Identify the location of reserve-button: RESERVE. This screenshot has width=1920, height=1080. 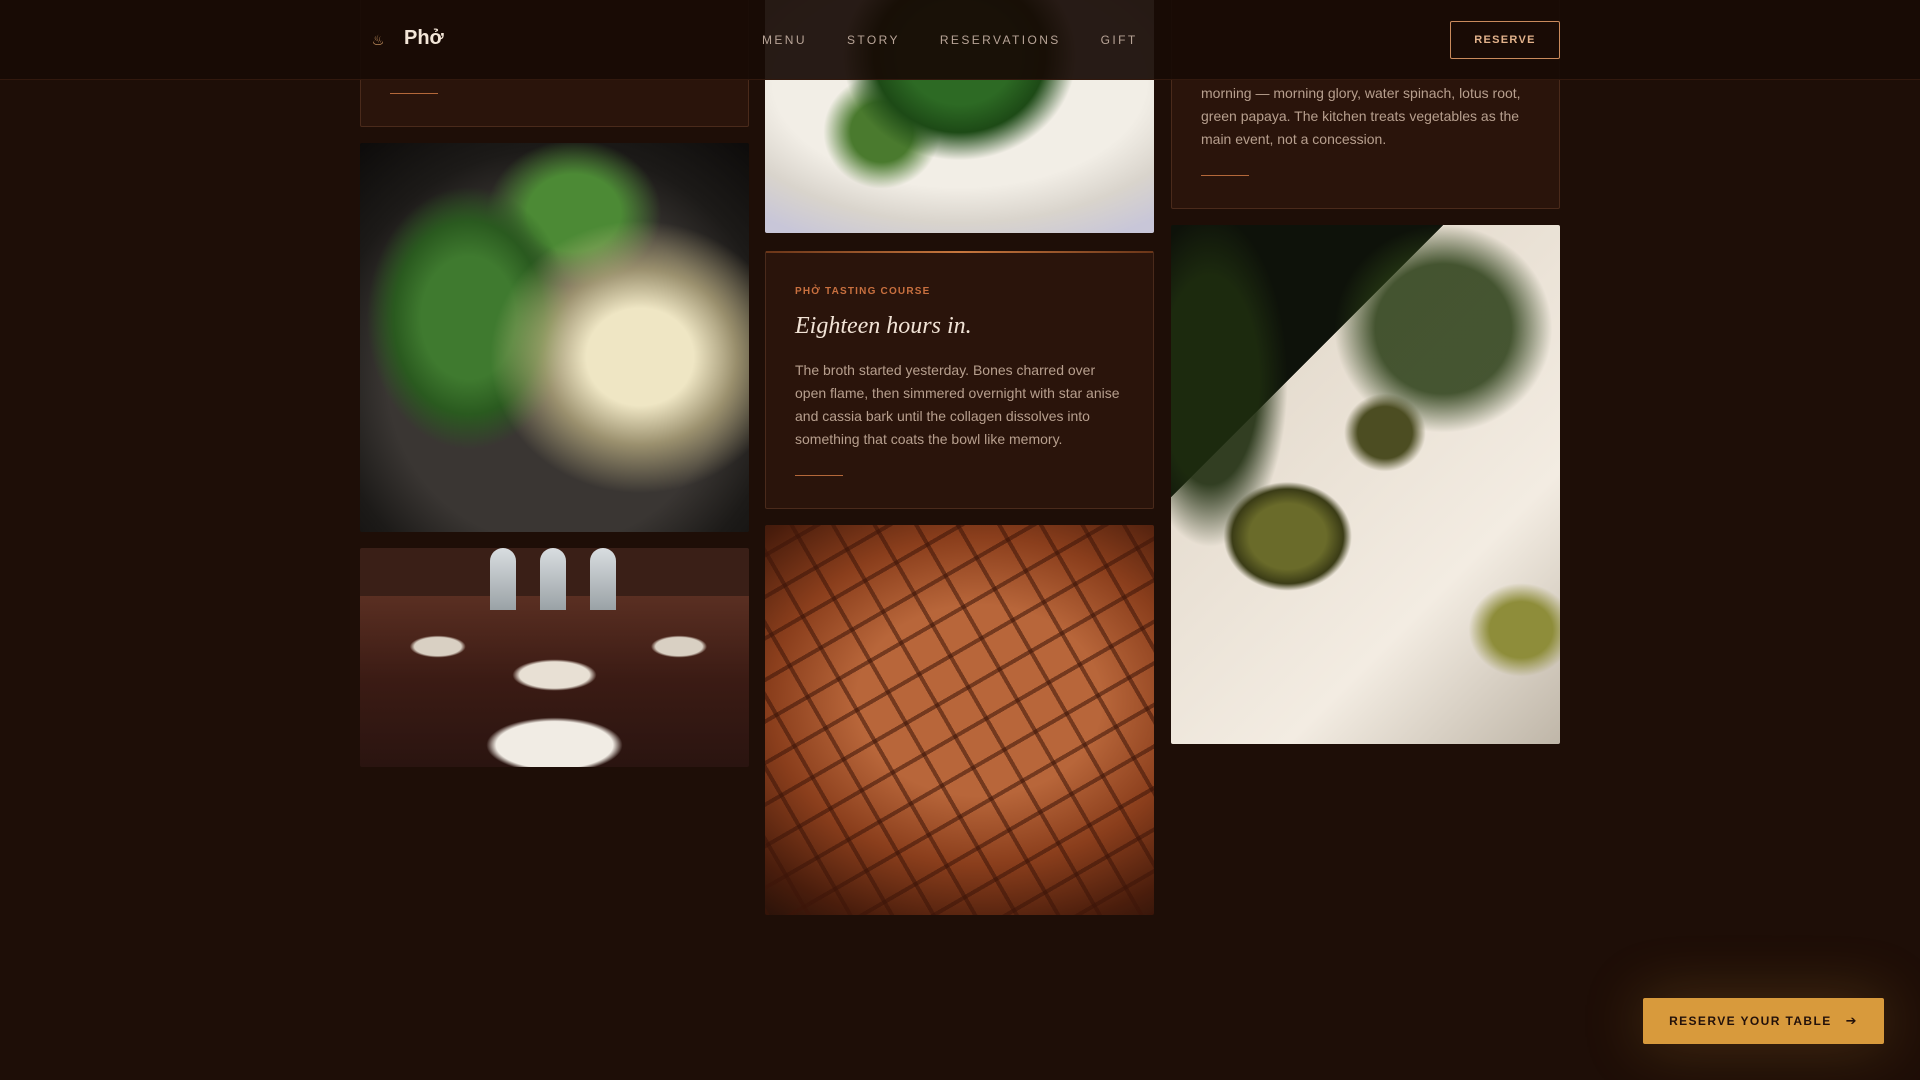
(1505, 40).